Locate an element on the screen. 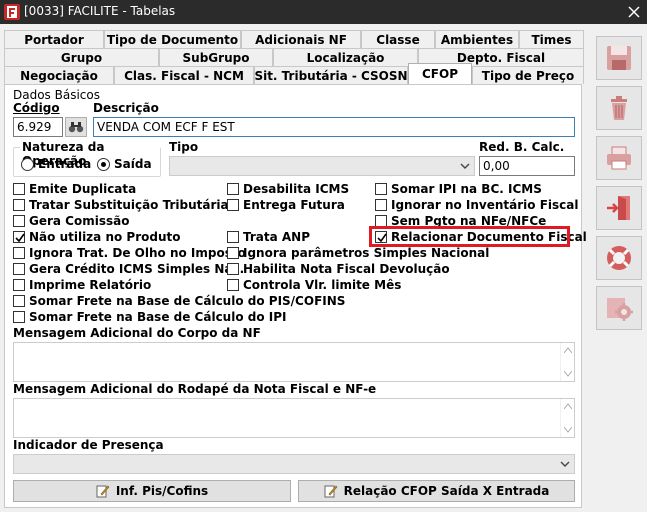  cb-ignora-simples-box is located at coordinates (233, 252).